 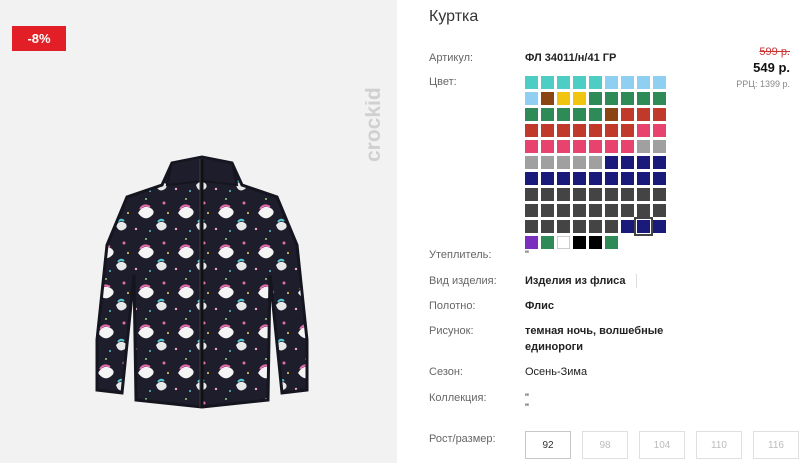 What do you see at coordinates (662, 445) in the screenshot?
I see `size-option-104: 104` at bounding box center [662, 445].